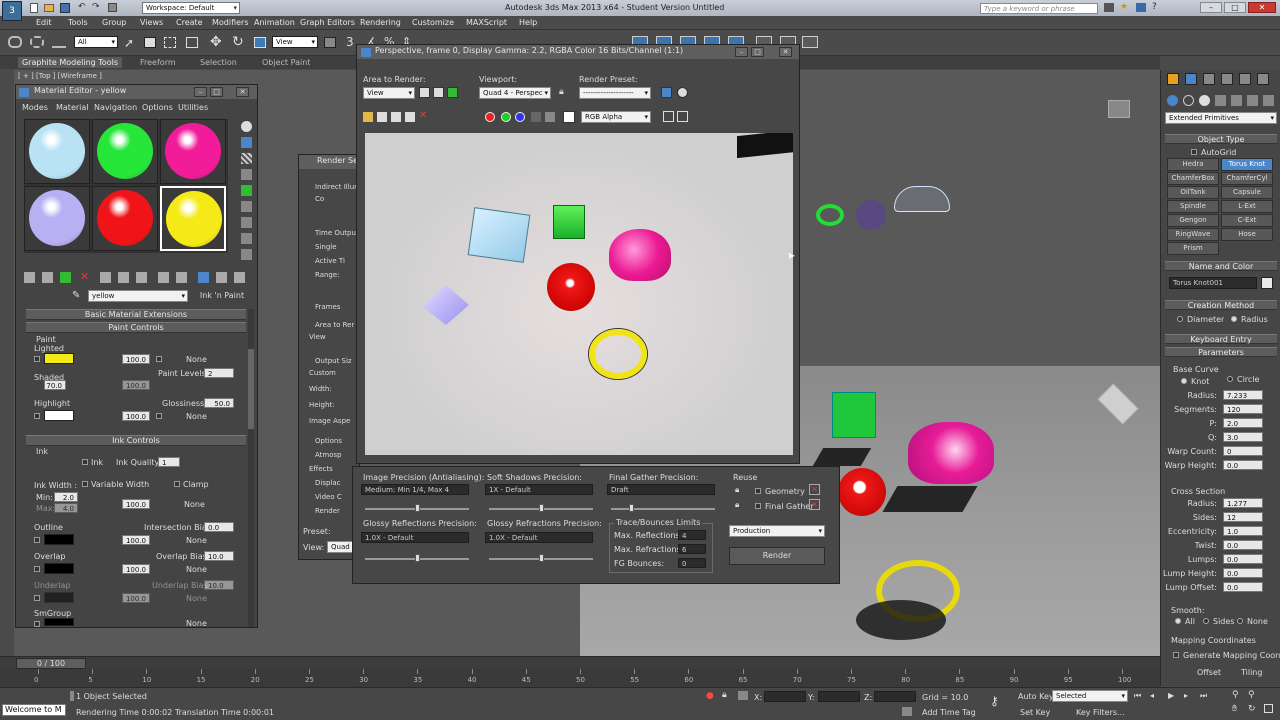  What do you see at coordinates (29, 277) in the screenshot?
I see `get-material-icon` at bounding box center [29, 277].